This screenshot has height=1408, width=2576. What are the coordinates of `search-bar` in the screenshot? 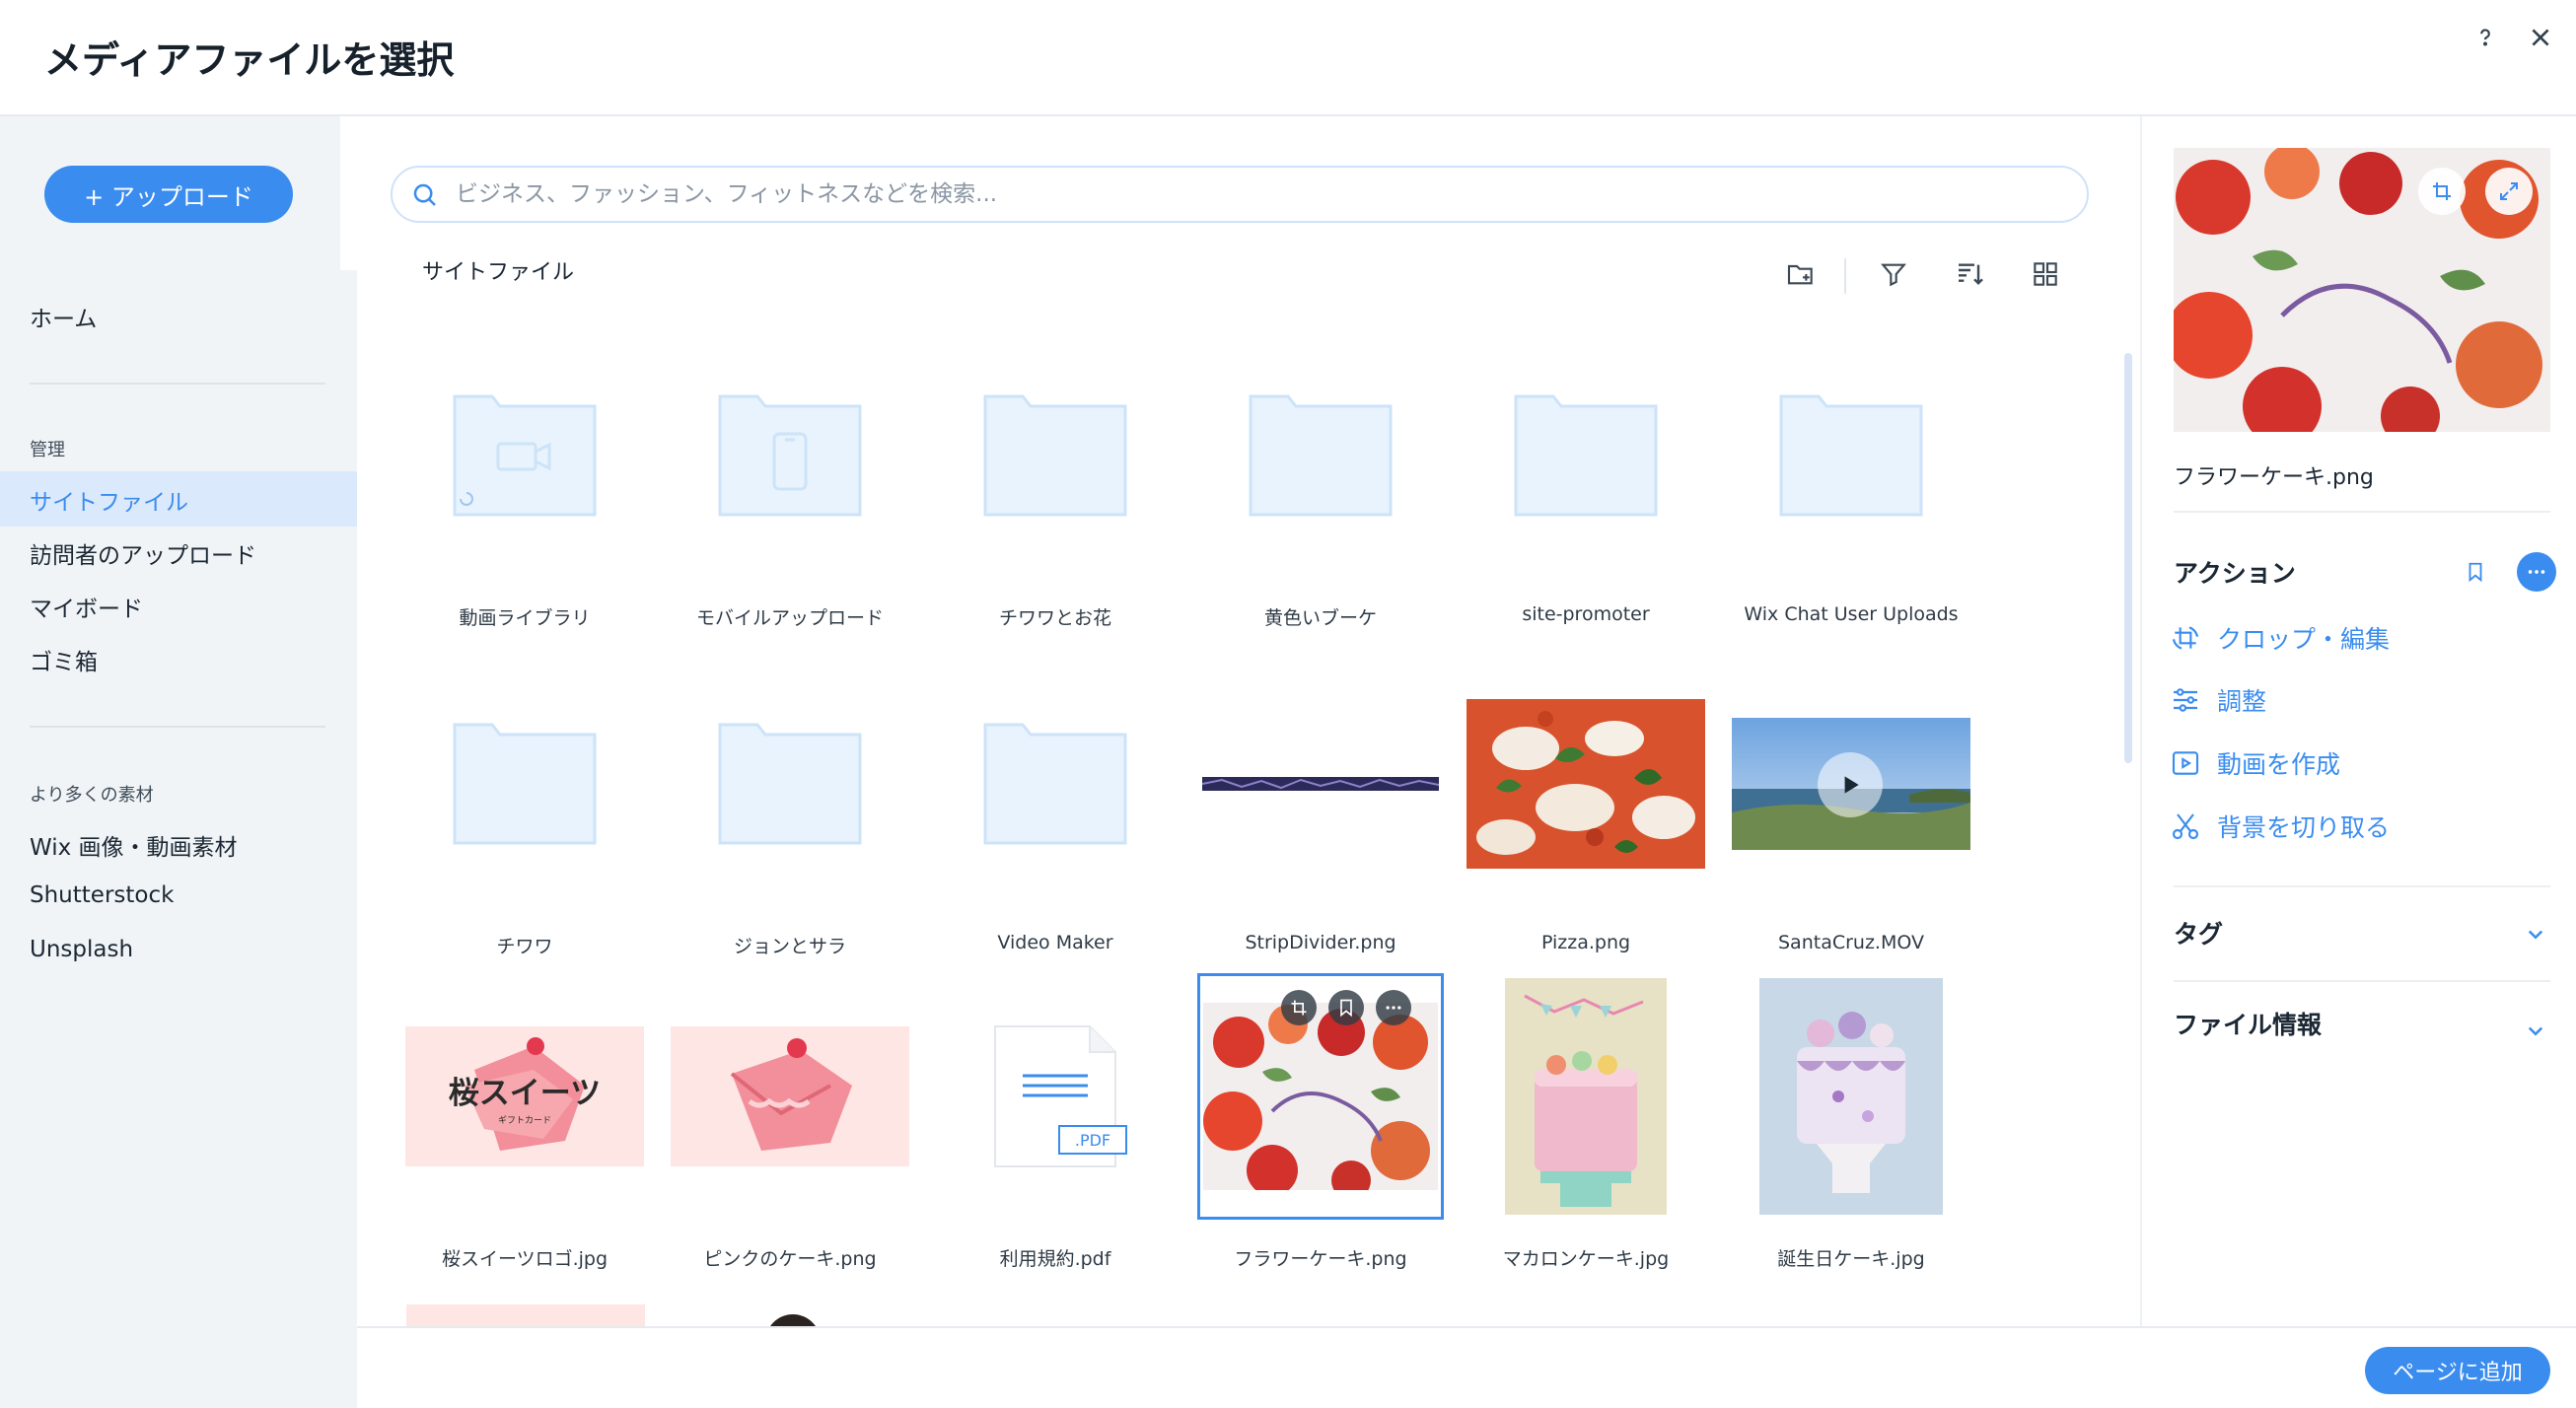 It's located at (1240, 194).